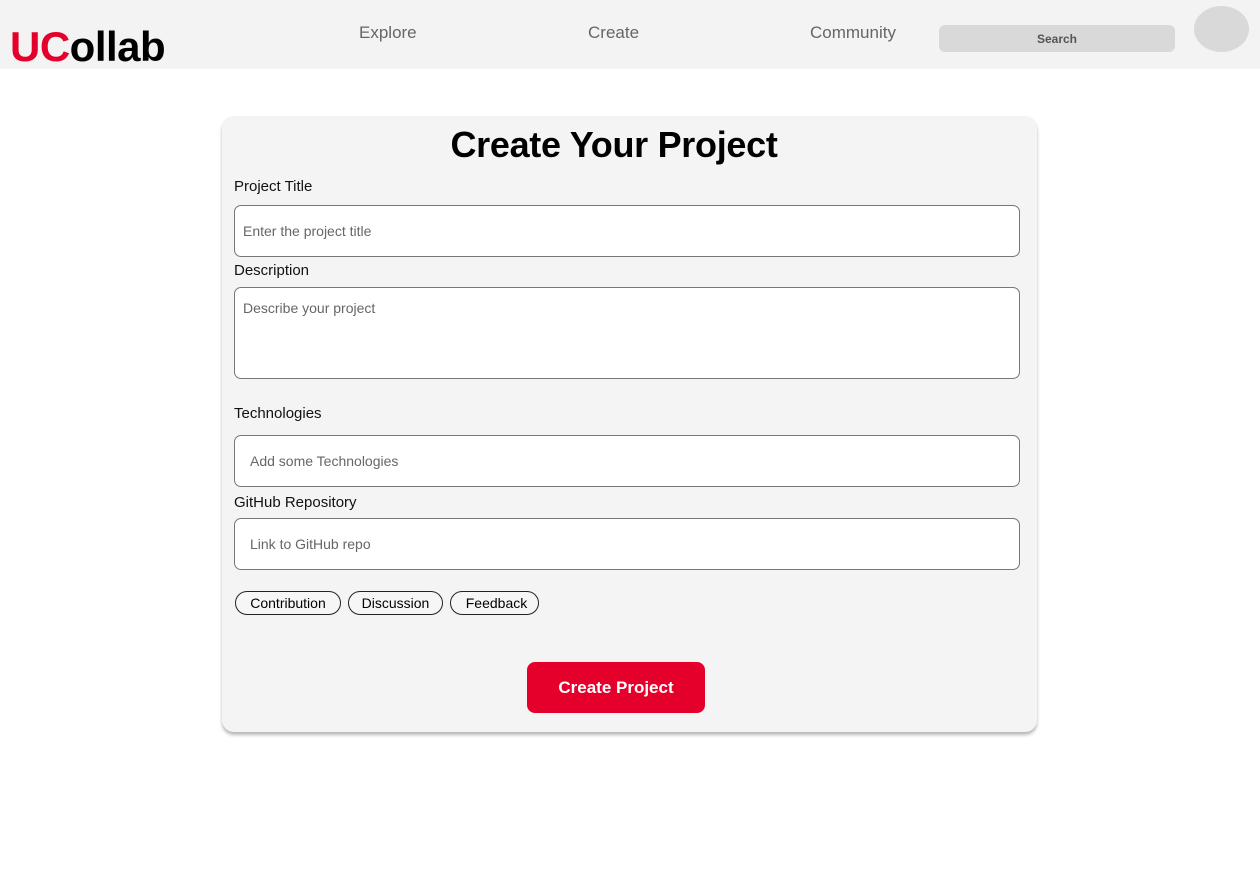 Image resolution: width=1260 pixels, height=891 pixels. I want to click on user-avatar, so click(1221, 29).